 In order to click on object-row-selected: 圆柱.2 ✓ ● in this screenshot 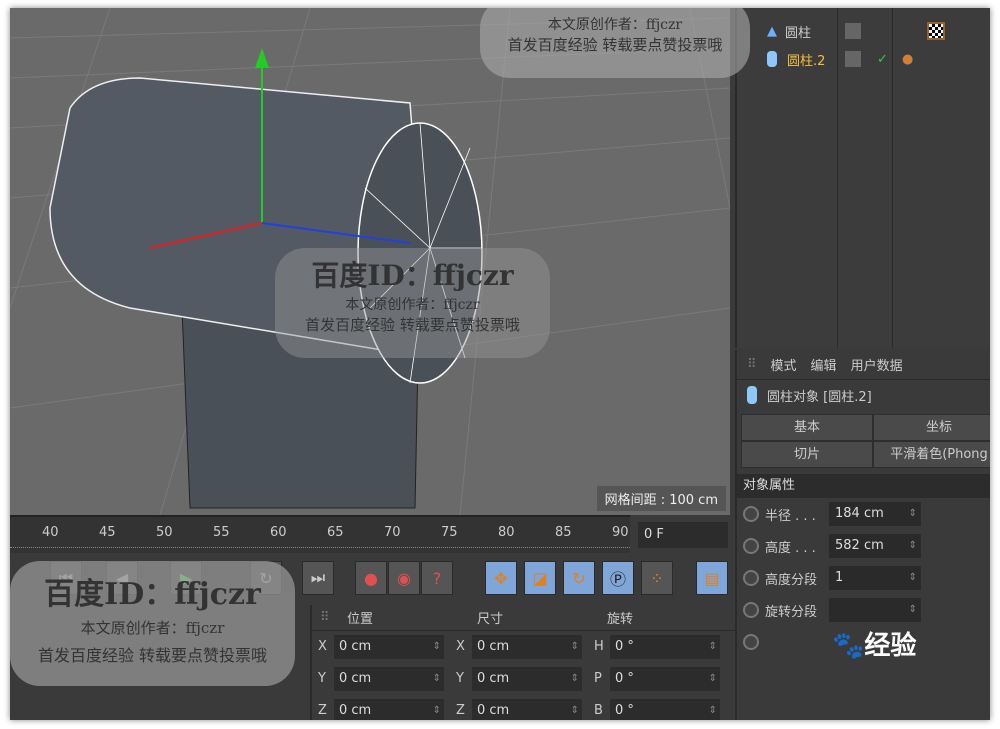, I will do `click(863, 59)`.